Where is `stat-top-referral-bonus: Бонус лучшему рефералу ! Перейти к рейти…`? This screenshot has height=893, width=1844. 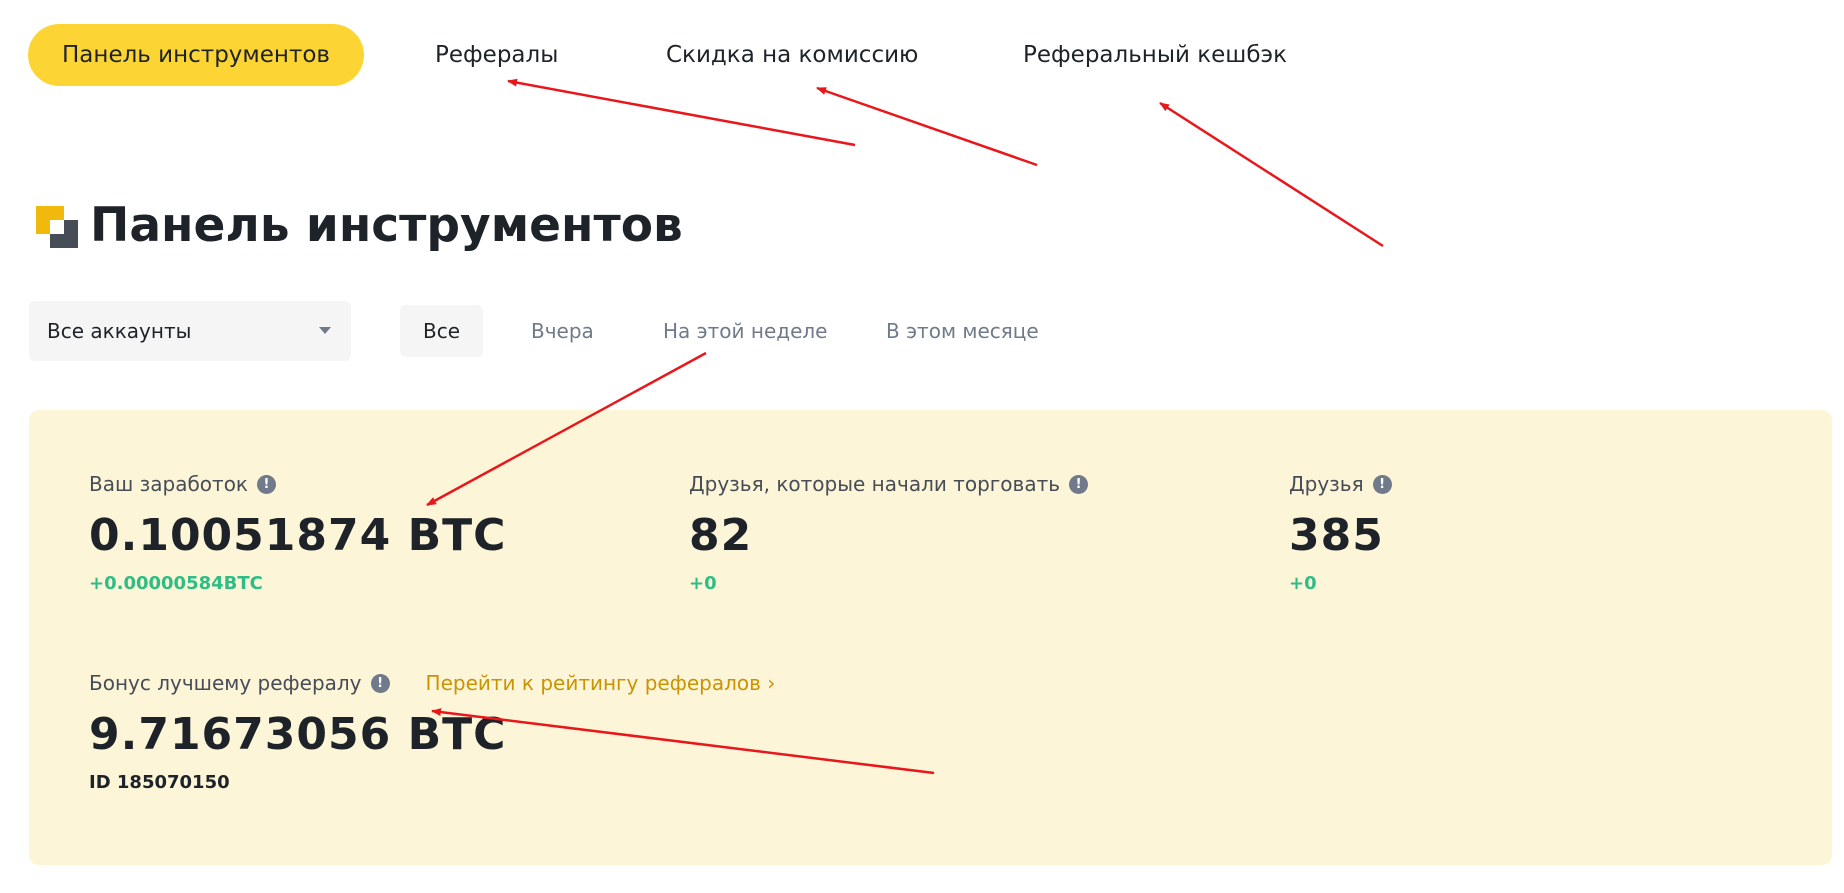
stat-top-referral-bonus: Бонус лучшему рефералу ! Перейти к рейти… is located at coordinates (432, 732).